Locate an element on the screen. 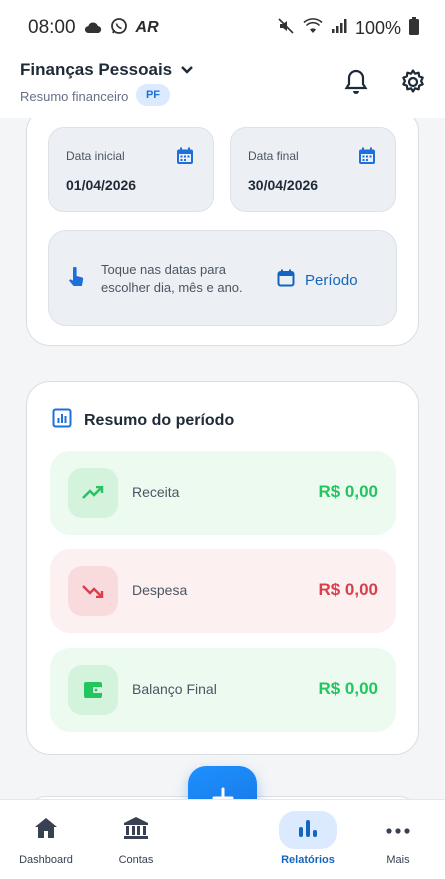 This screenshot has width=445, height=879. cloud-icon is located at coordinates (93, 28).